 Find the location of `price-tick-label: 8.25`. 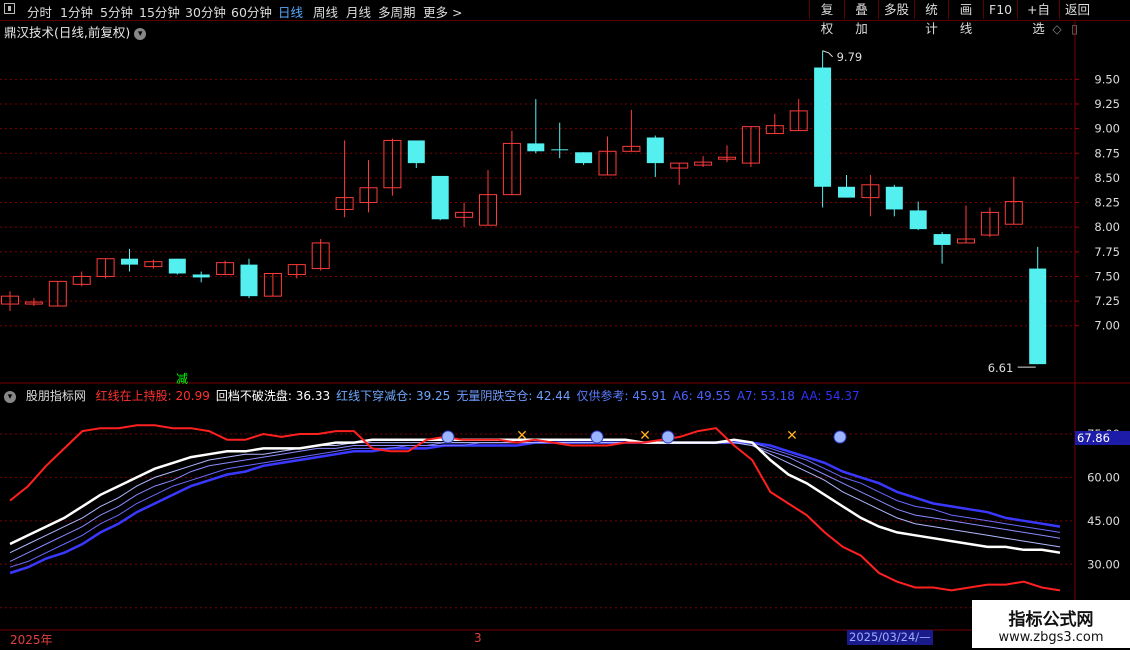

price-tick-label: 8.25 is located at coordinates (1107, 203).